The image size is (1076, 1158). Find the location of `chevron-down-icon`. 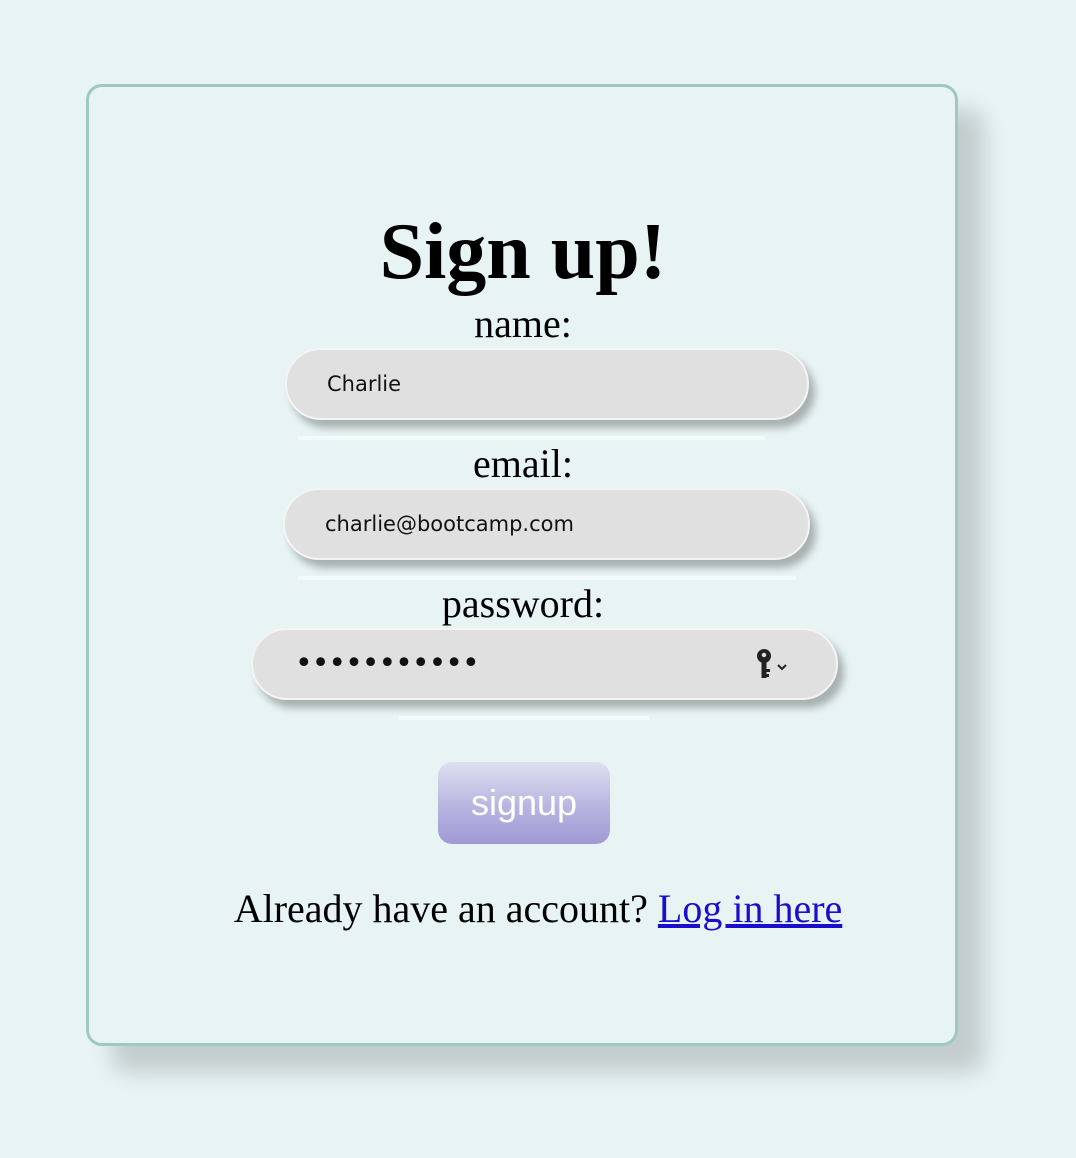

chevron-down-icon is located at coordinates (782, 667).